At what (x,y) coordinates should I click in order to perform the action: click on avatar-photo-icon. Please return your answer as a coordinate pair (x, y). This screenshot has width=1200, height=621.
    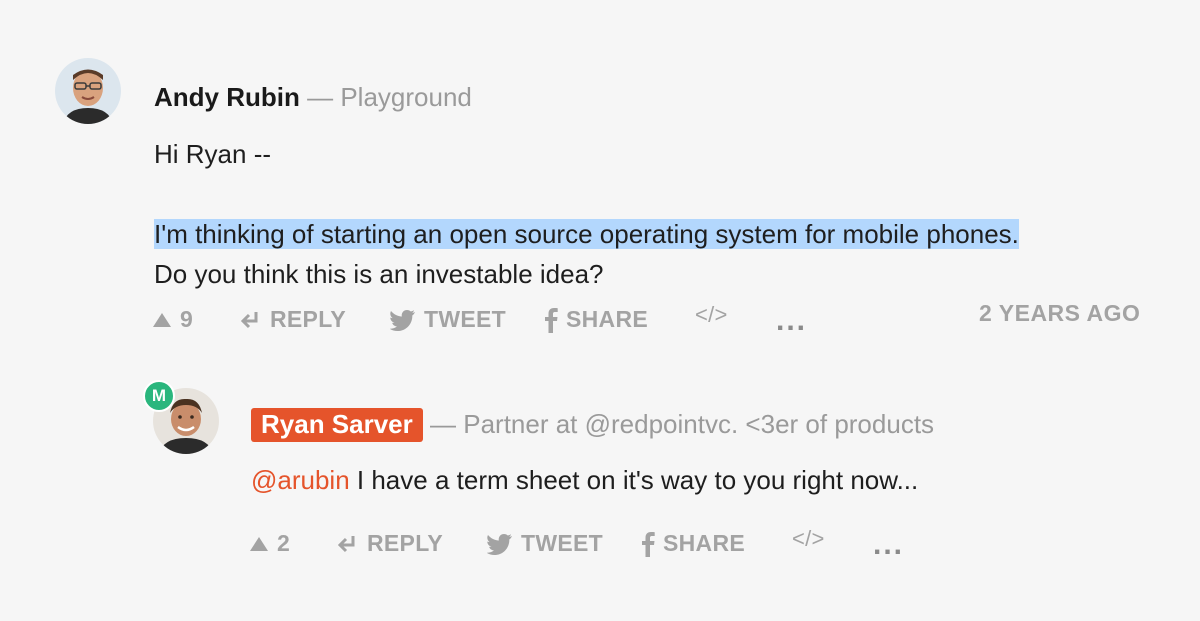
    Looking at the image, I should click on (88, 91).